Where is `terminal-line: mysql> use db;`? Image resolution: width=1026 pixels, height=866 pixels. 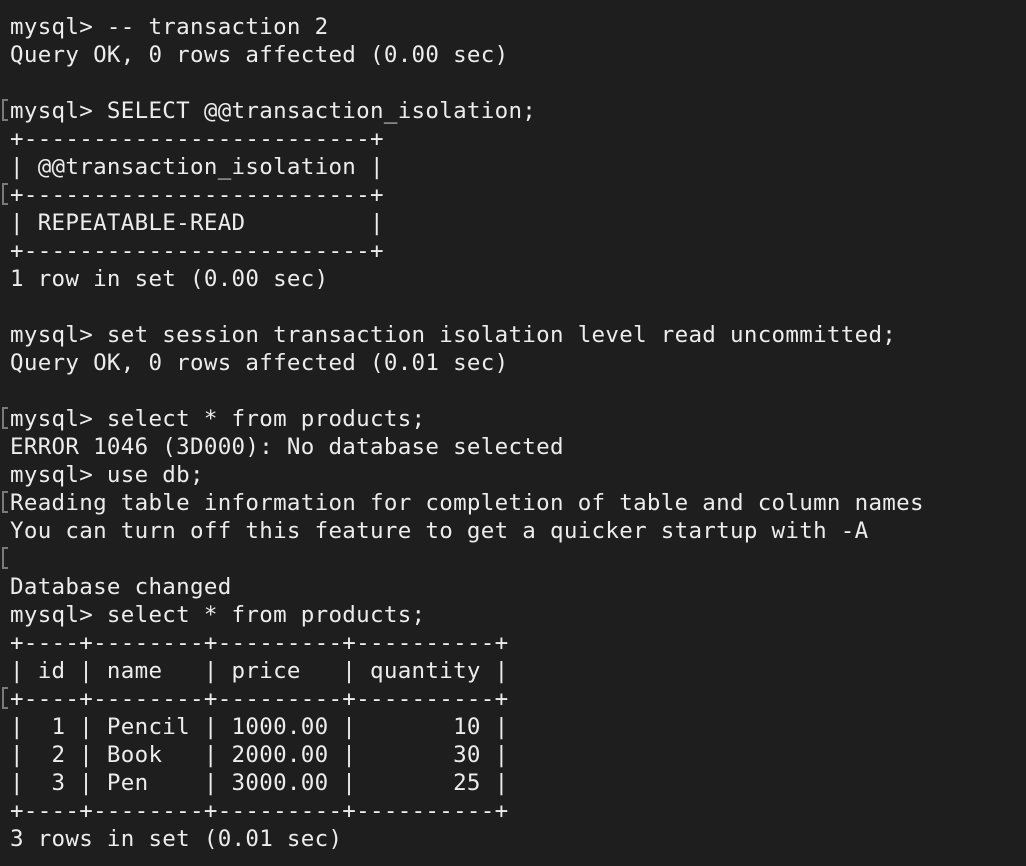
terminal-line: mysql> use db; is located at coordinates (107, 475).